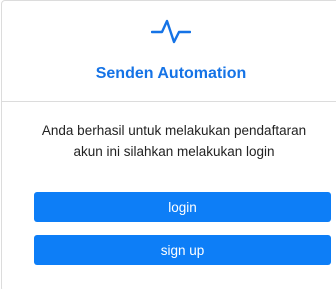 Image resolution: width=336 pixels, height=289 pixels. Describe the element at coordinates (169, 31) in the screenshot. I see `activity-pulse-icon` at that location.